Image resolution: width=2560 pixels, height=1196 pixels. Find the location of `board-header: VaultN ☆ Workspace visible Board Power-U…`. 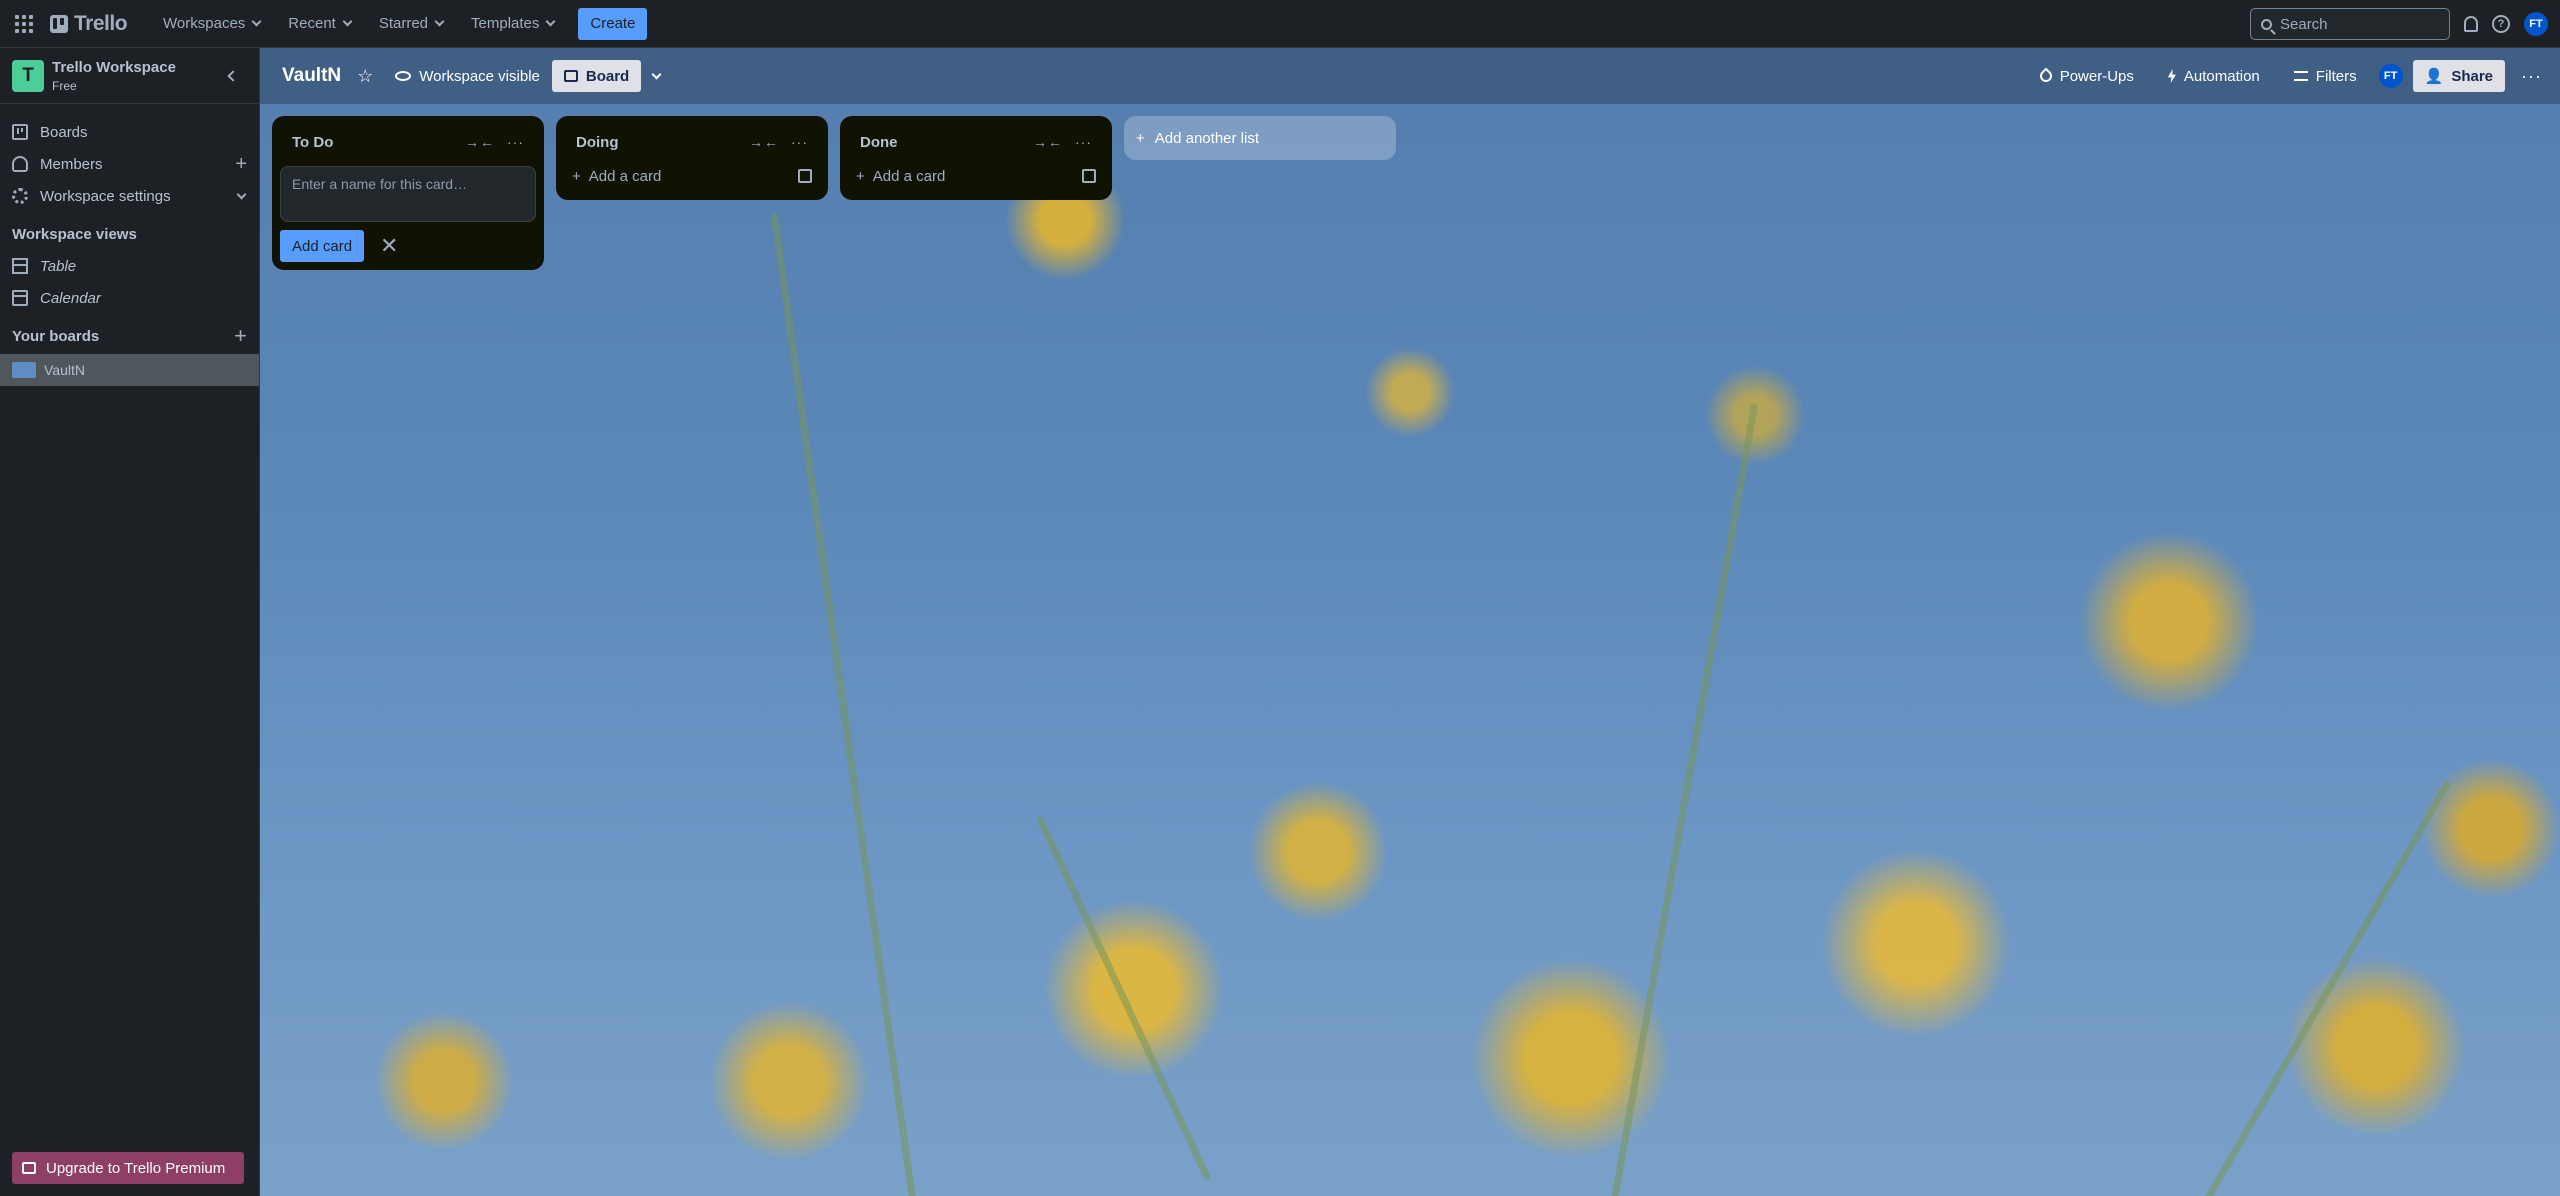

board-header: VaultN ☆ Workspace visible Board Power-U… is located at coordinates (1410, 76).